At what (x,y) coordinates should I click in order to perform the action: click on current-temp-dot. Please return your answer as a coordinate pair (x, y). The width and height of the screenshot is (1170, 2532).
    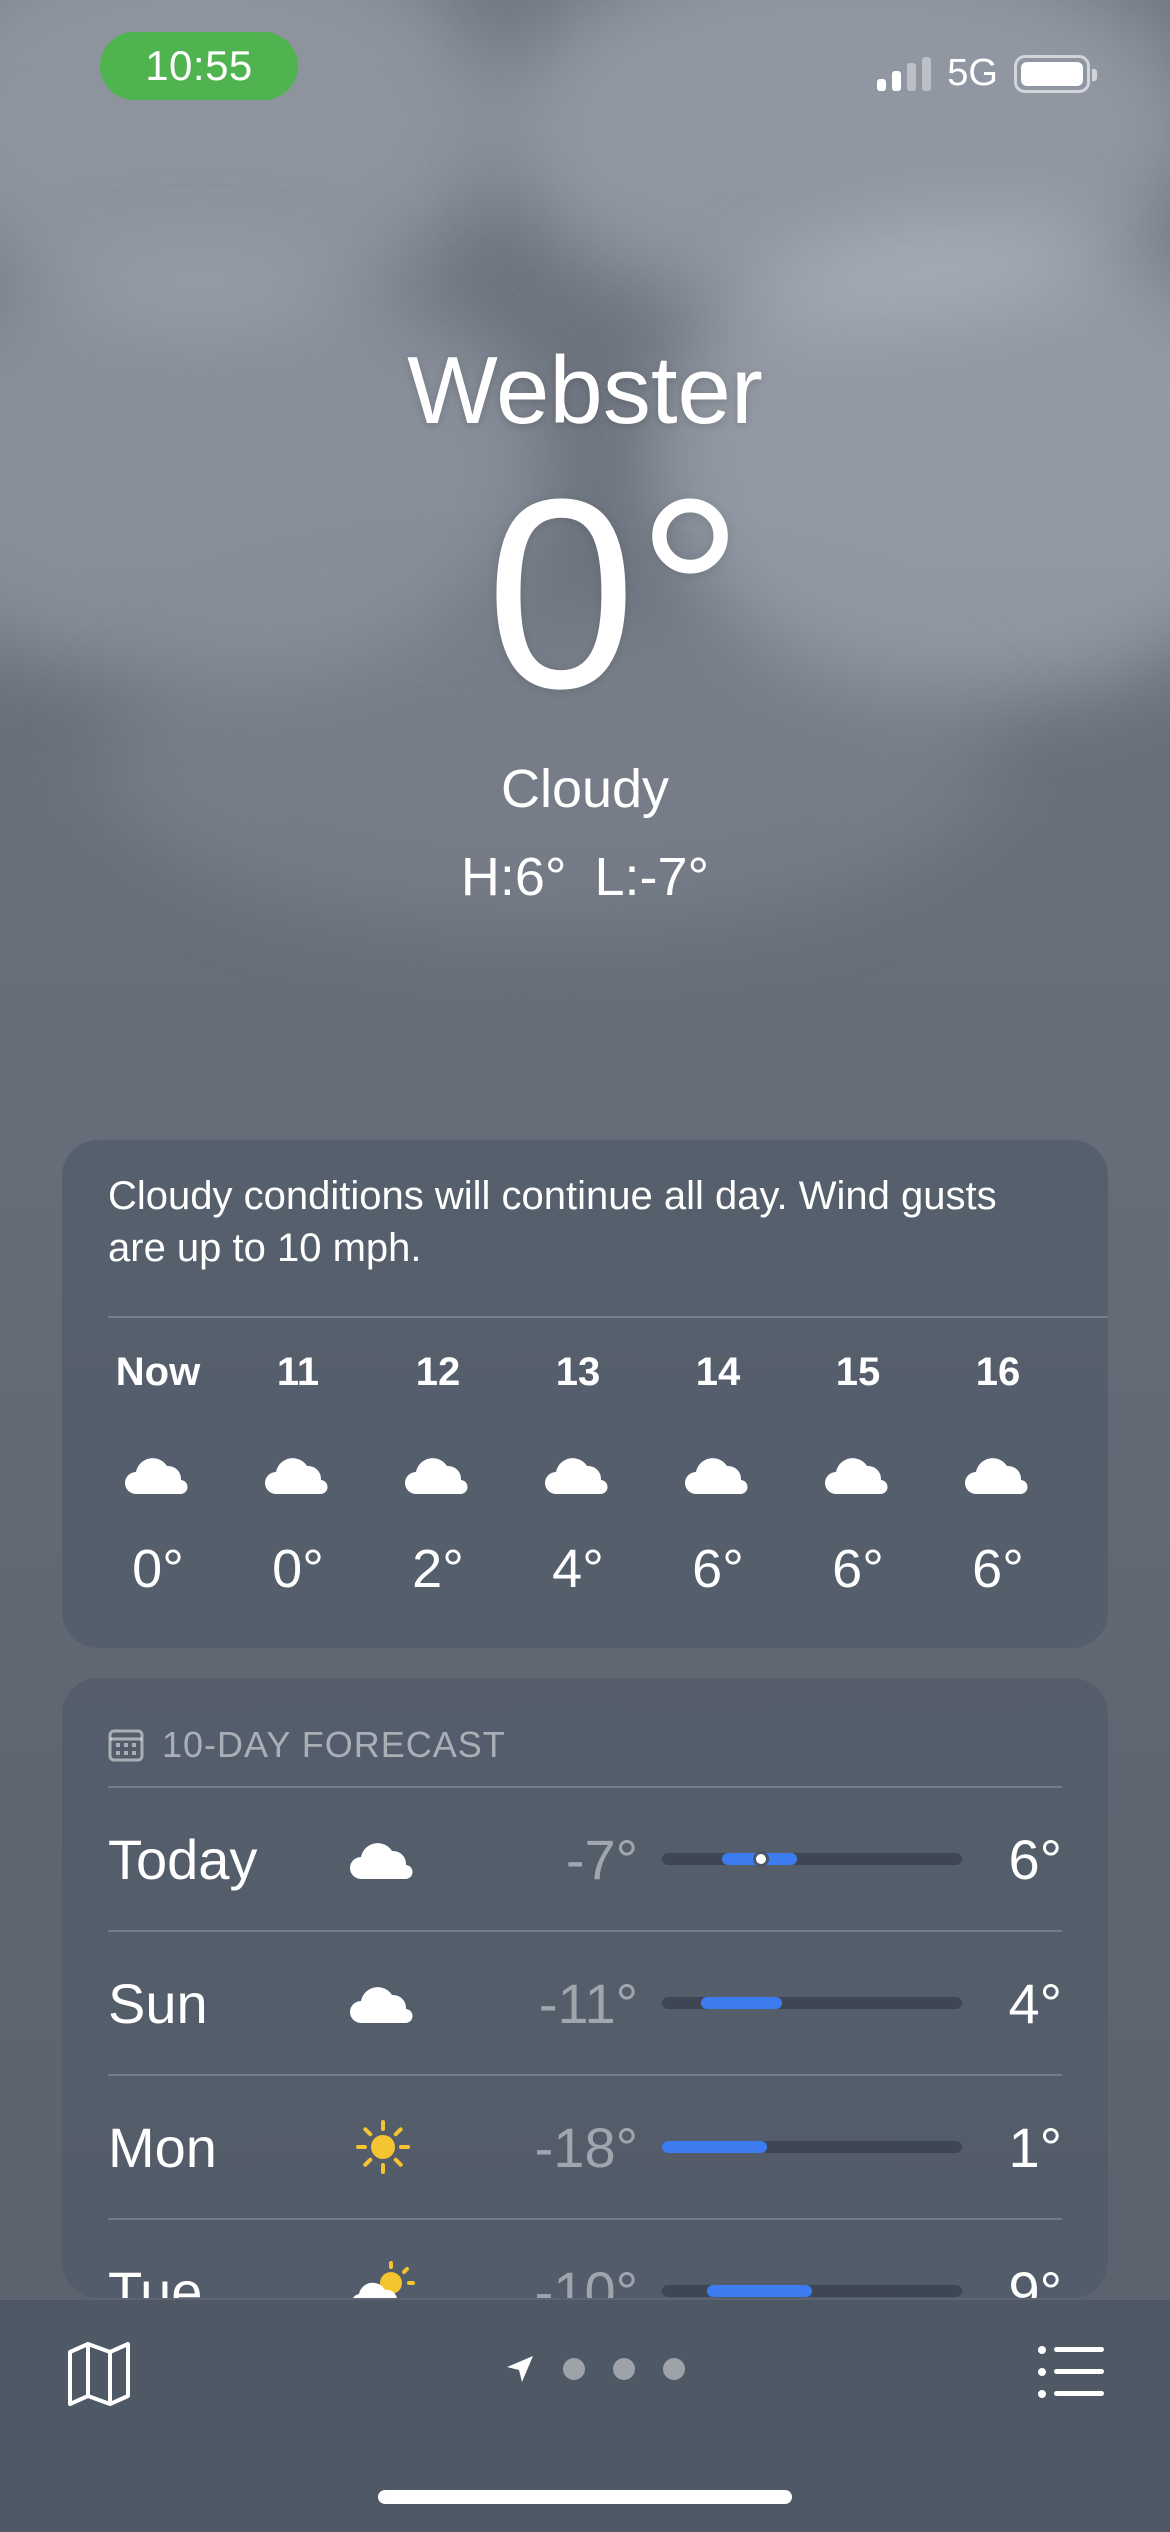
    Looking at the image, I should click on (761, 1859).